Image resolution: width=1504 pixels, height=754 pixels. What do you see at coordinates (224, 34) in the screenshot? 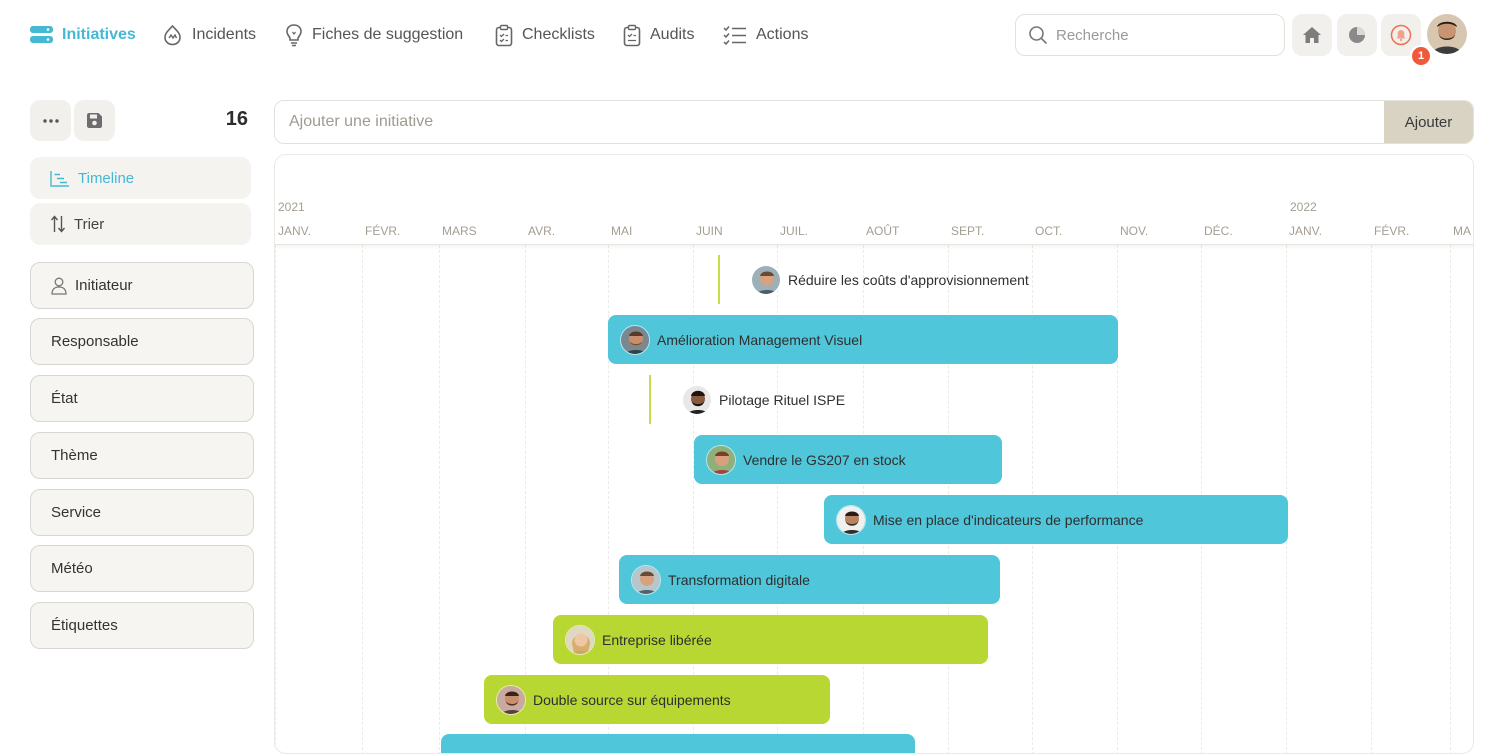
I see `nav-item-label: Incidents` at bounding box center [224, 34].